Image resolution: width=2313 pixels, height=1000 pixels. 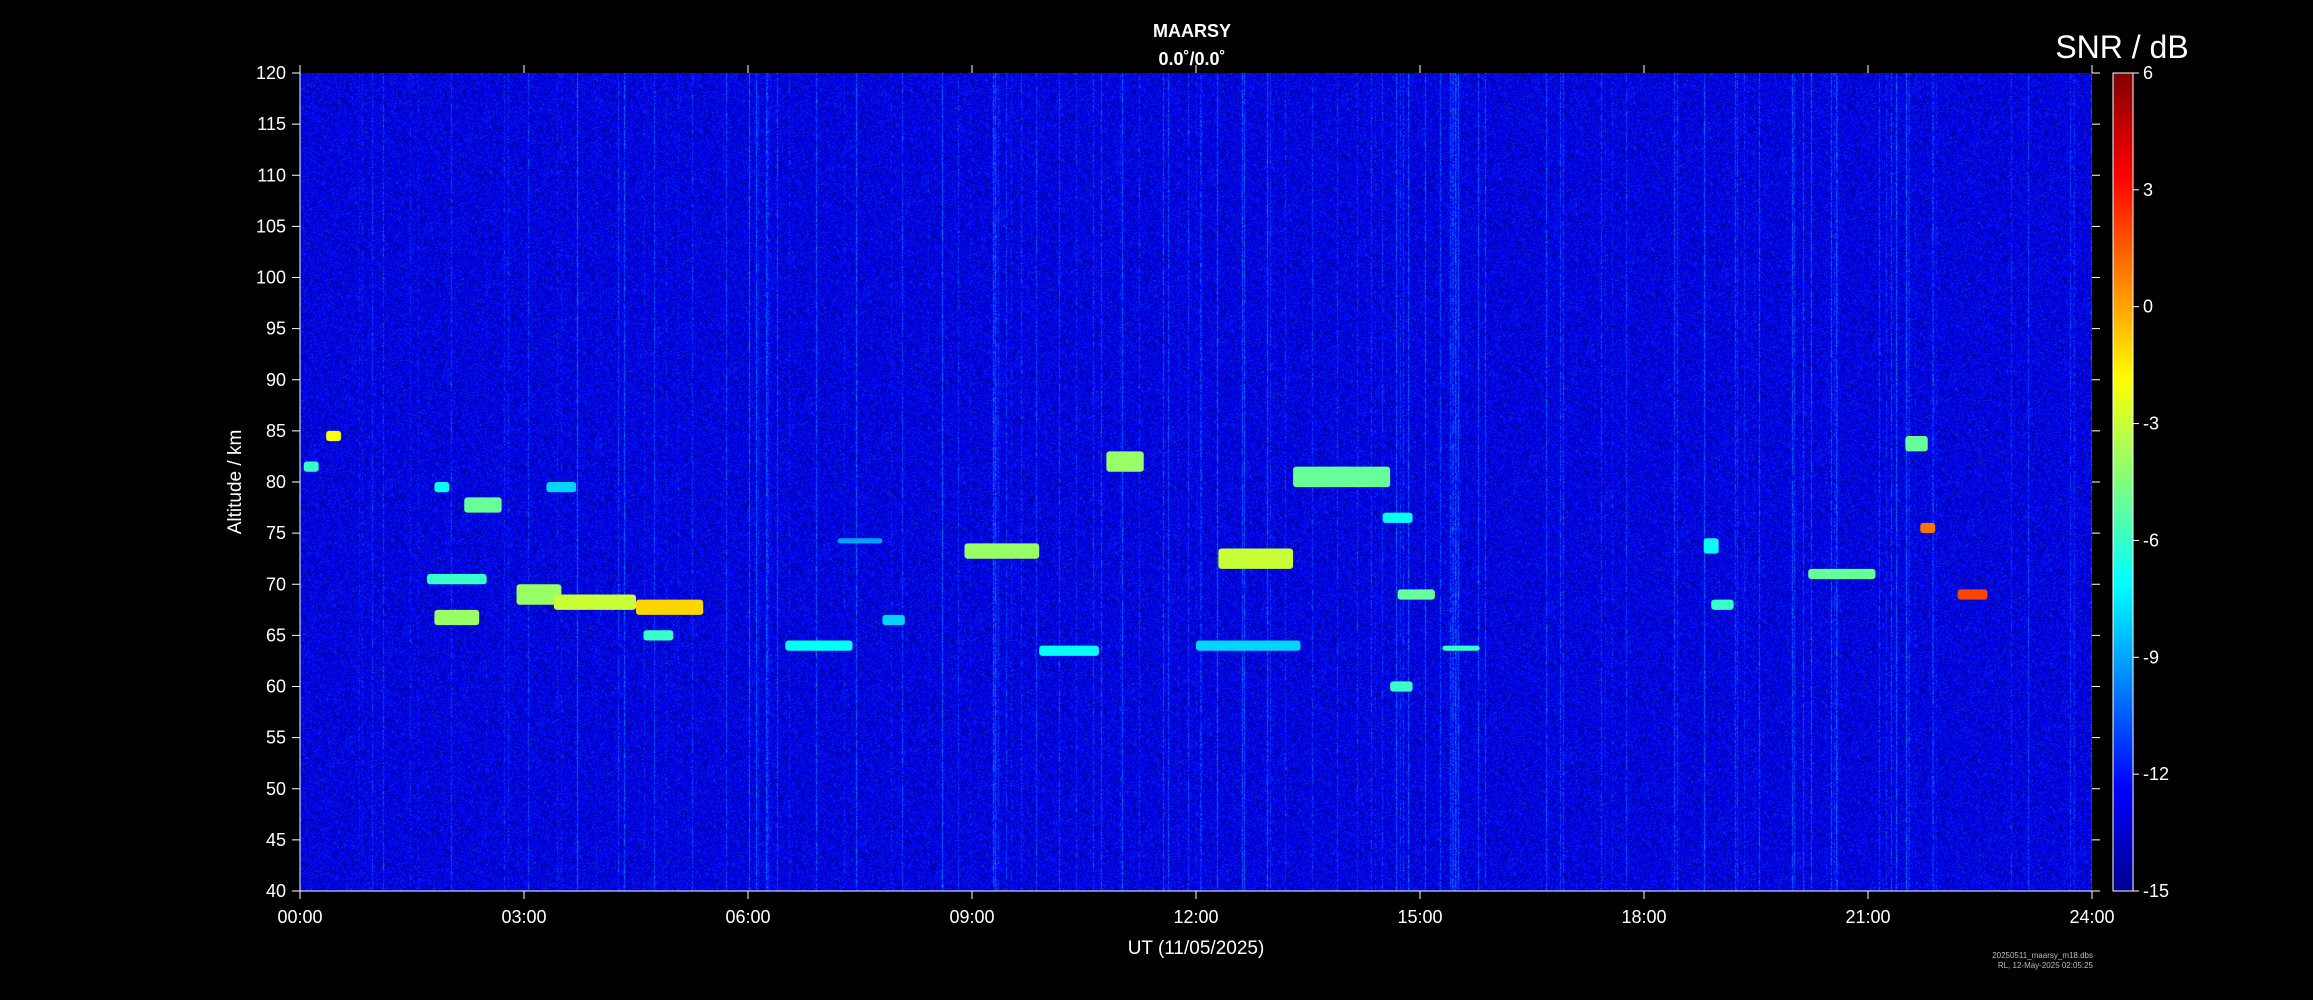 What do you see at coordinates (2148, 73) in the screenshot?
I see `colorbar-tick-label: 6` at bounding box center [2148, 73].